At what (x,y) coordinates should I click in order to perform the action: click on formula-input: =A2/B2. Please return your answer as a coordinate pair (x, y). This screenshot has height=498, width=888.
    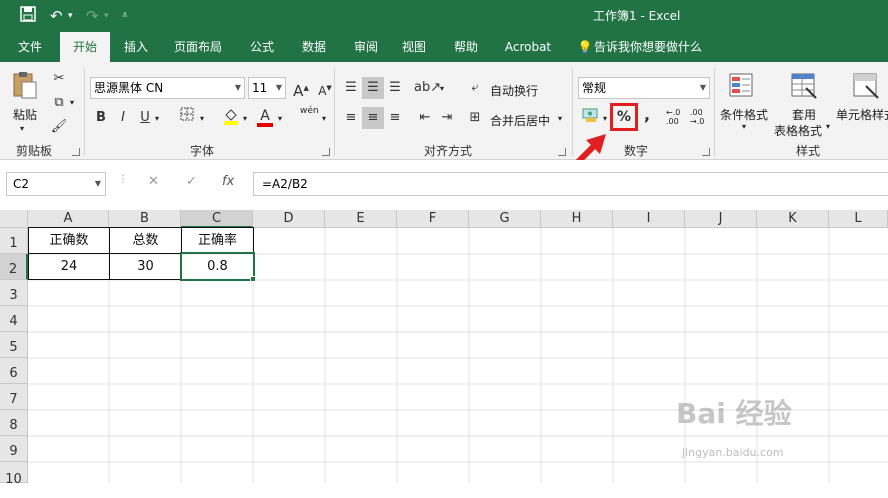
    Looking at the image, I should click on (570, 184).